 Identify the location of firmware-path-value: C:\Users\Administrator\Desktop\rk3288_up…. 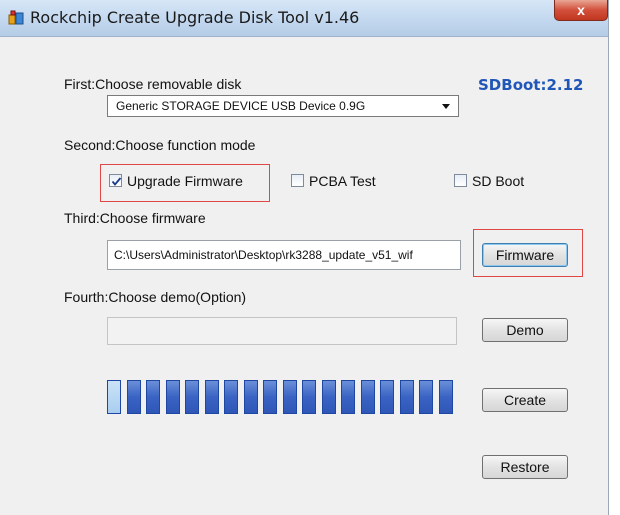
(263, 255).